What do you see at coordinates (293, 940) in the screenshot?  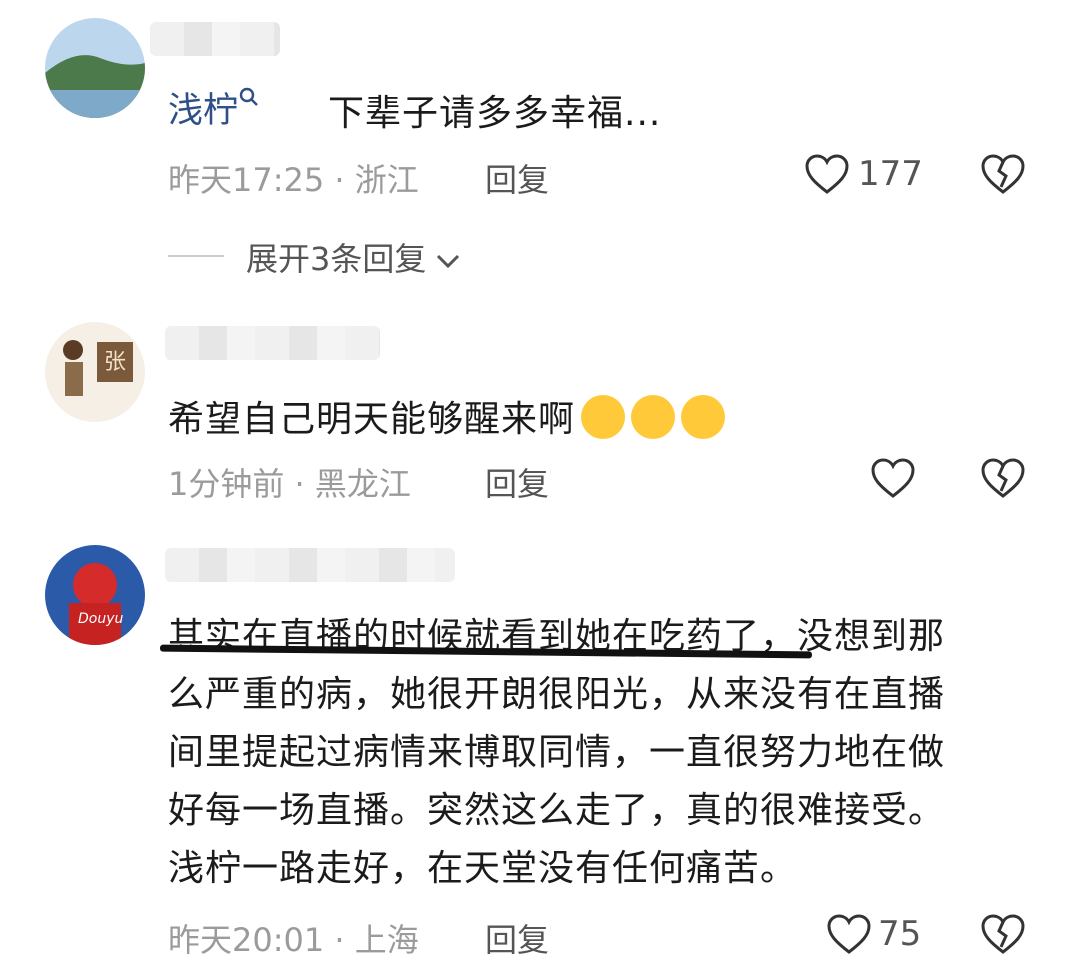 I see `comment-meta: 昨天20:01 · 上海` at bounding box center [293, 940].